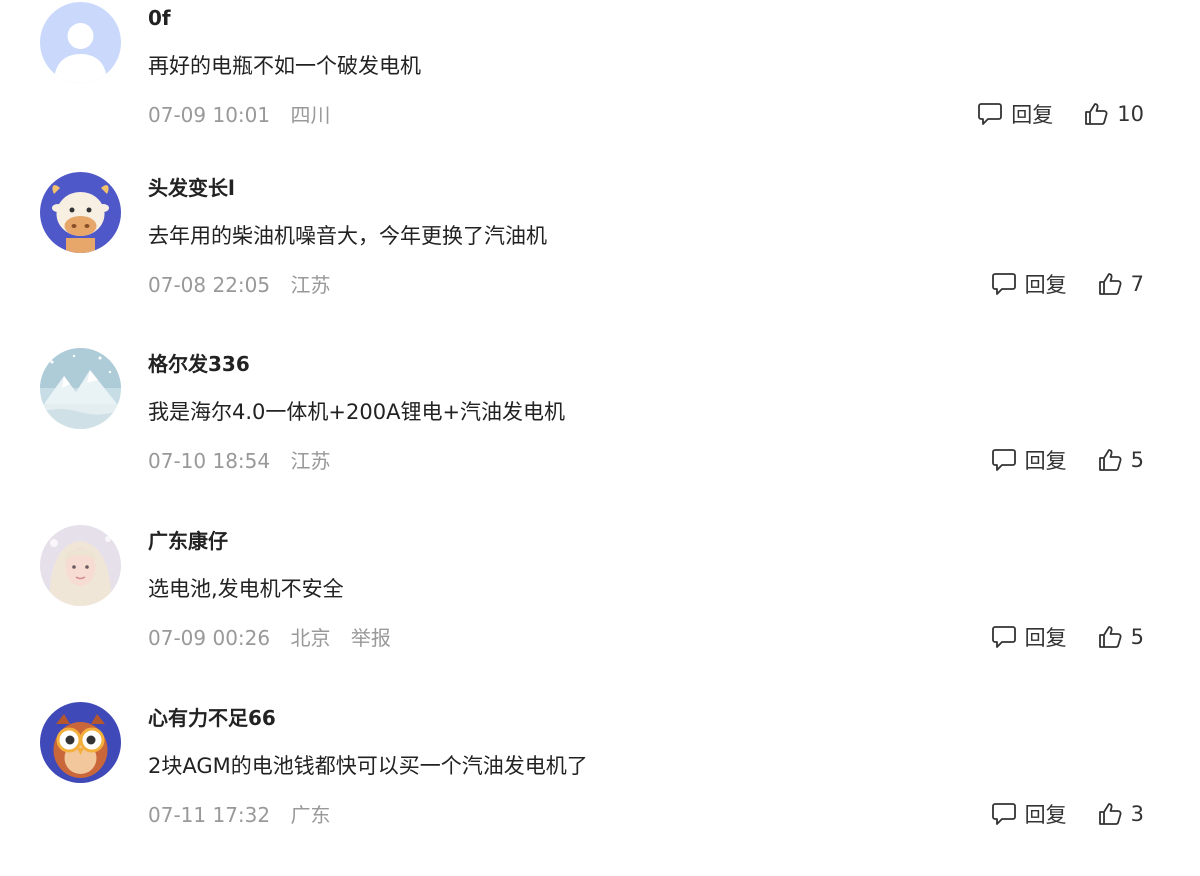  I want to click on comment-time: 07-09 00:26, so click(209, 638).